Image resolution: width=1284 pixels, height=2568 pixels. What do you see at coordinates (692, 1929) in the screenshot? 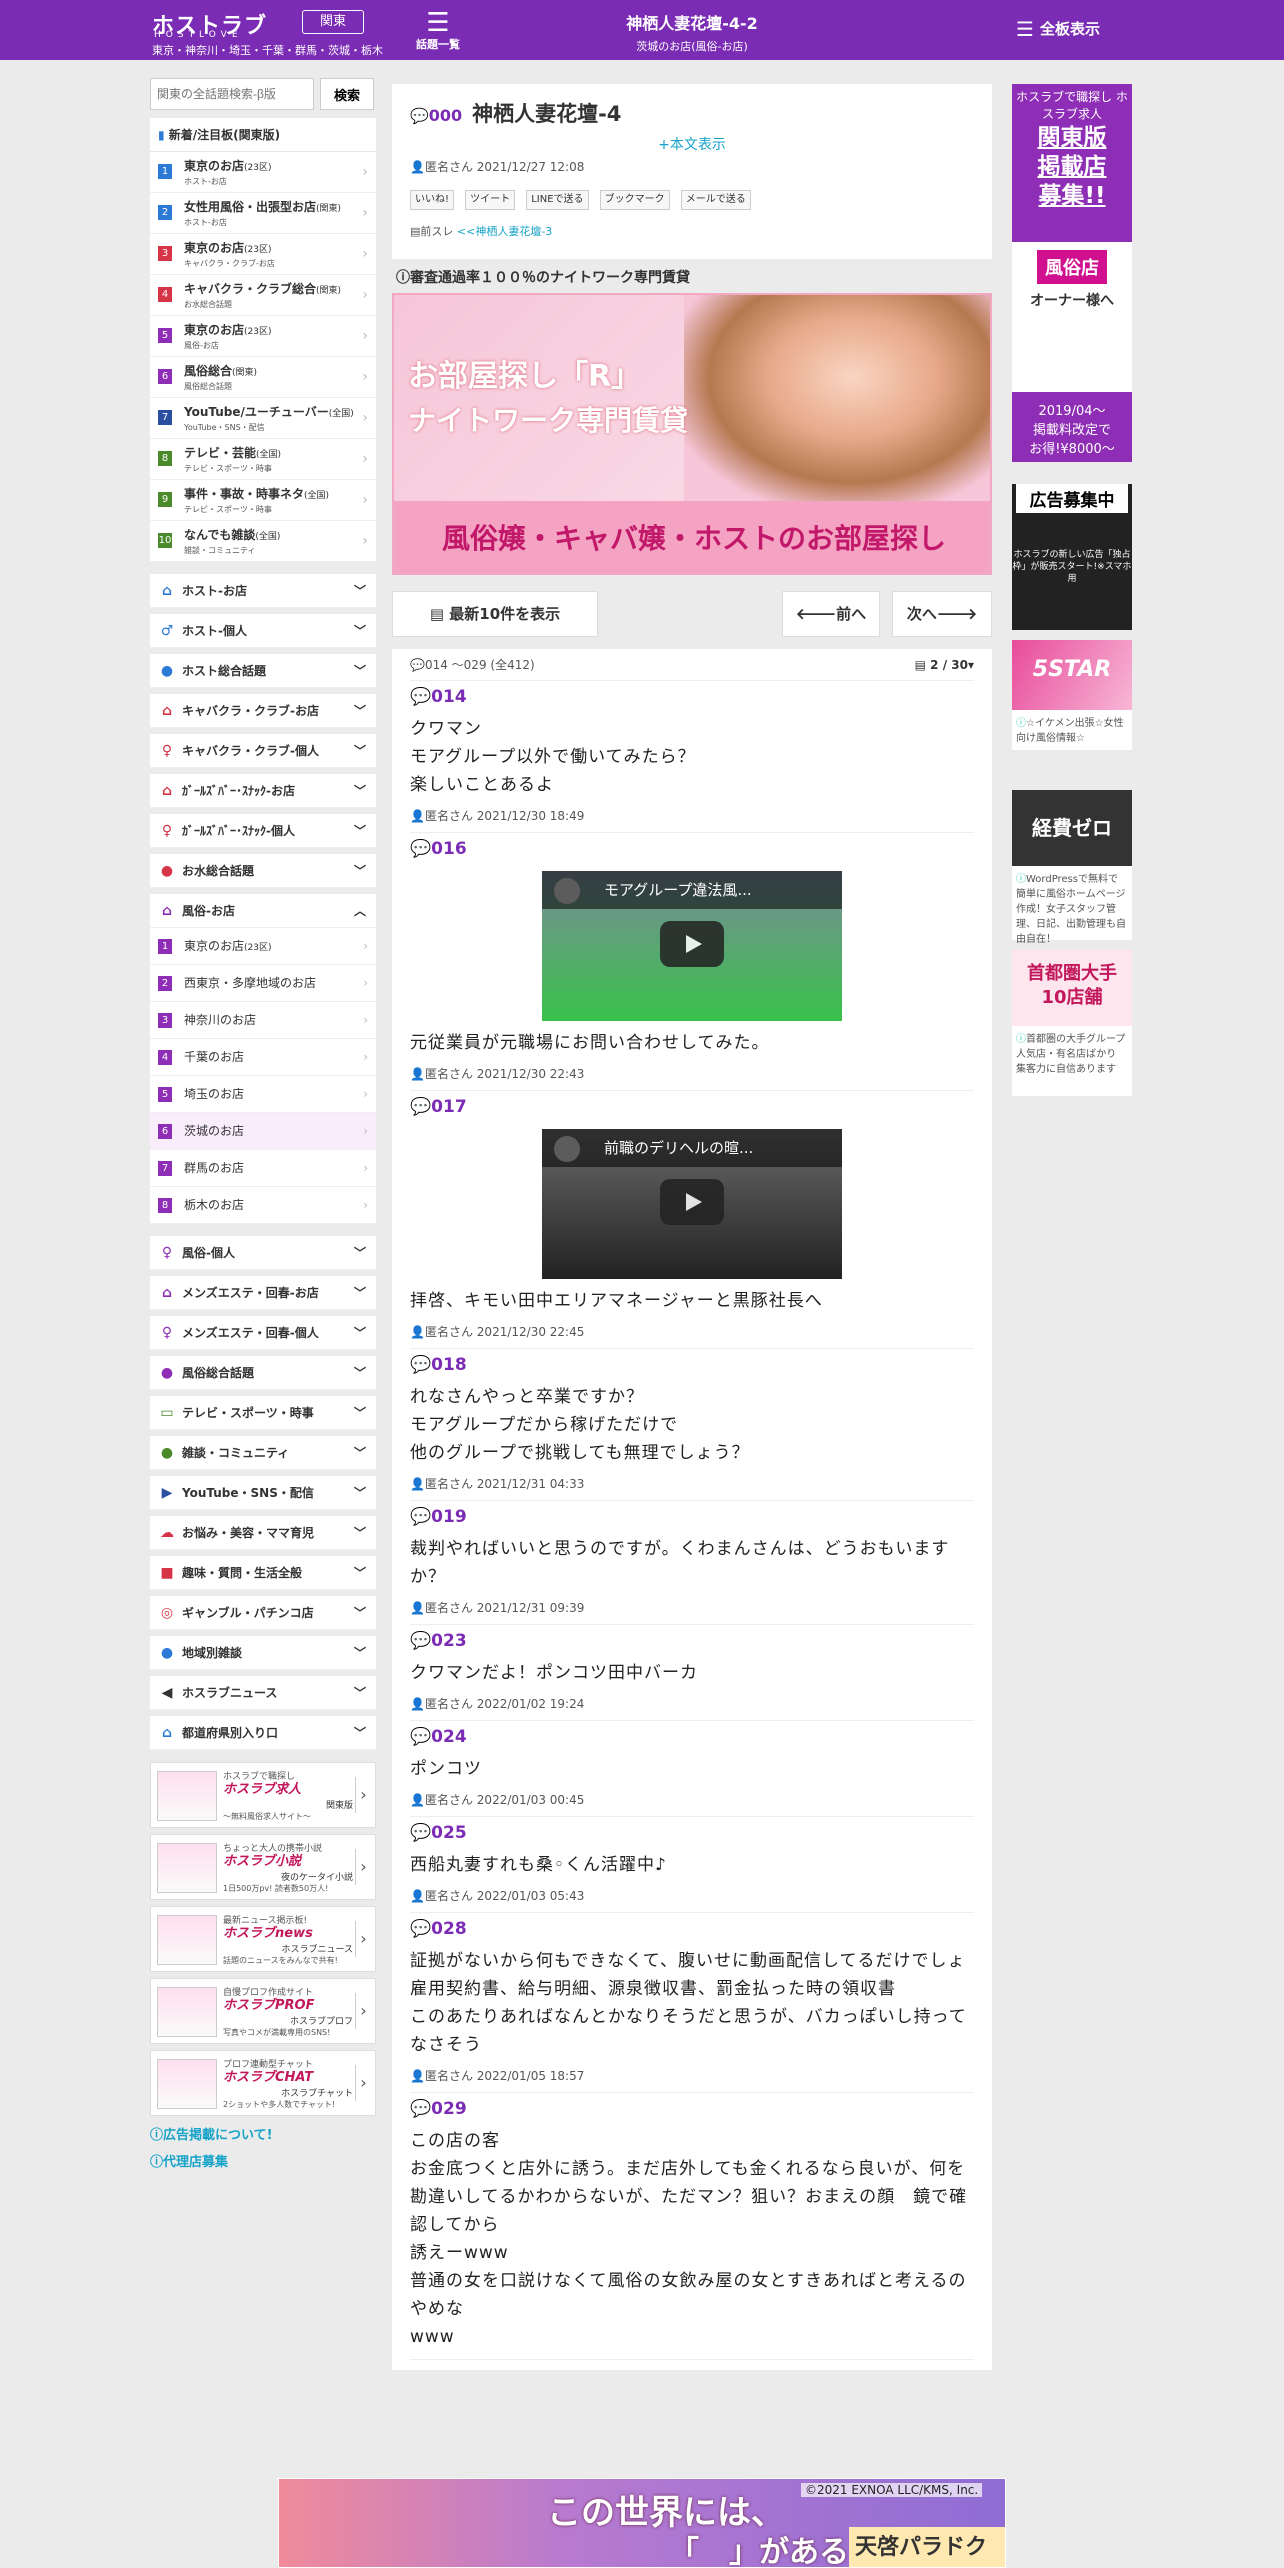
I see `reply-number: 💬028` at bounding box center [692, 1929].